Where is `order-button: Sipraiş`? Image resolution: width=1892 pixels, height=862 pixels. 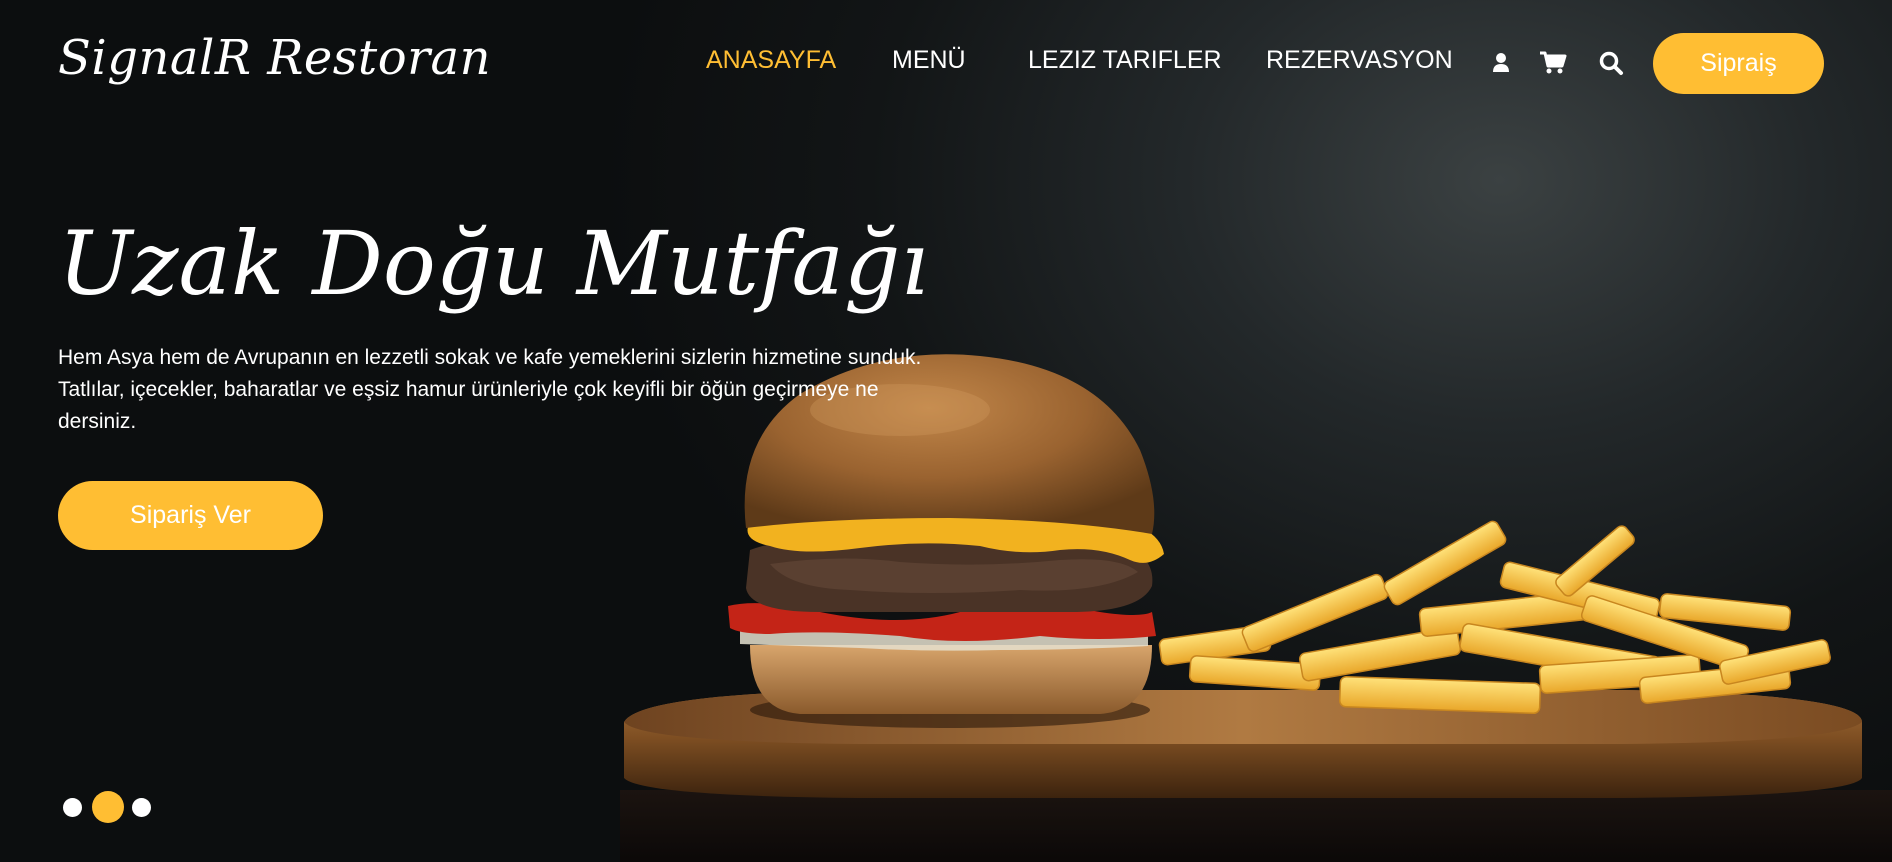 order-button: Sipraiş is located at coordinates (1738, 63).